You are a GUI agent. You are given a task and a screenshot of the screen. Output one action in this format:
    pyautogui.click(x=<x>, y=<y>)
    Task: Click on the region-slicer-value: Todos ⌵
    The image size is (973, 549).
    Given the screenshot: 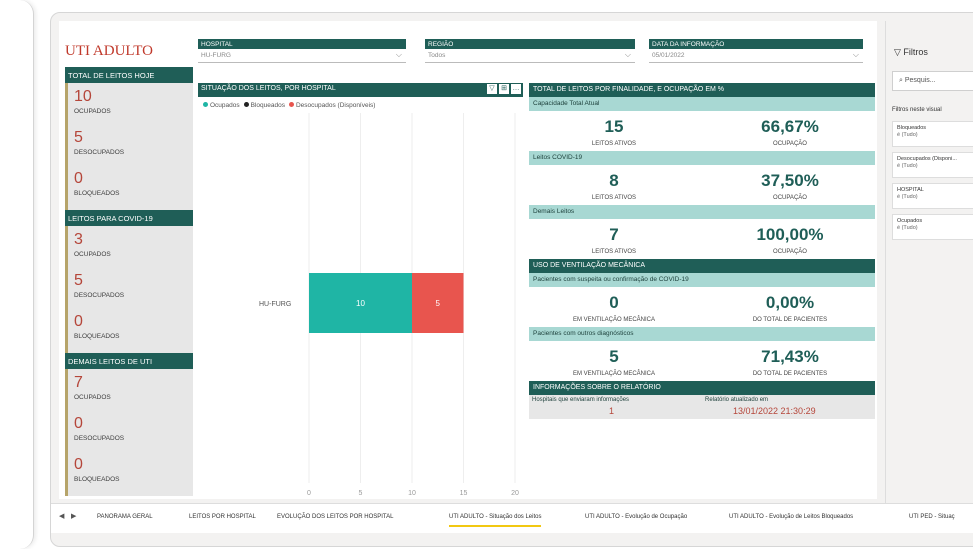 What is the action you would take?
    pyautogui.click(x=530, y=56)
    